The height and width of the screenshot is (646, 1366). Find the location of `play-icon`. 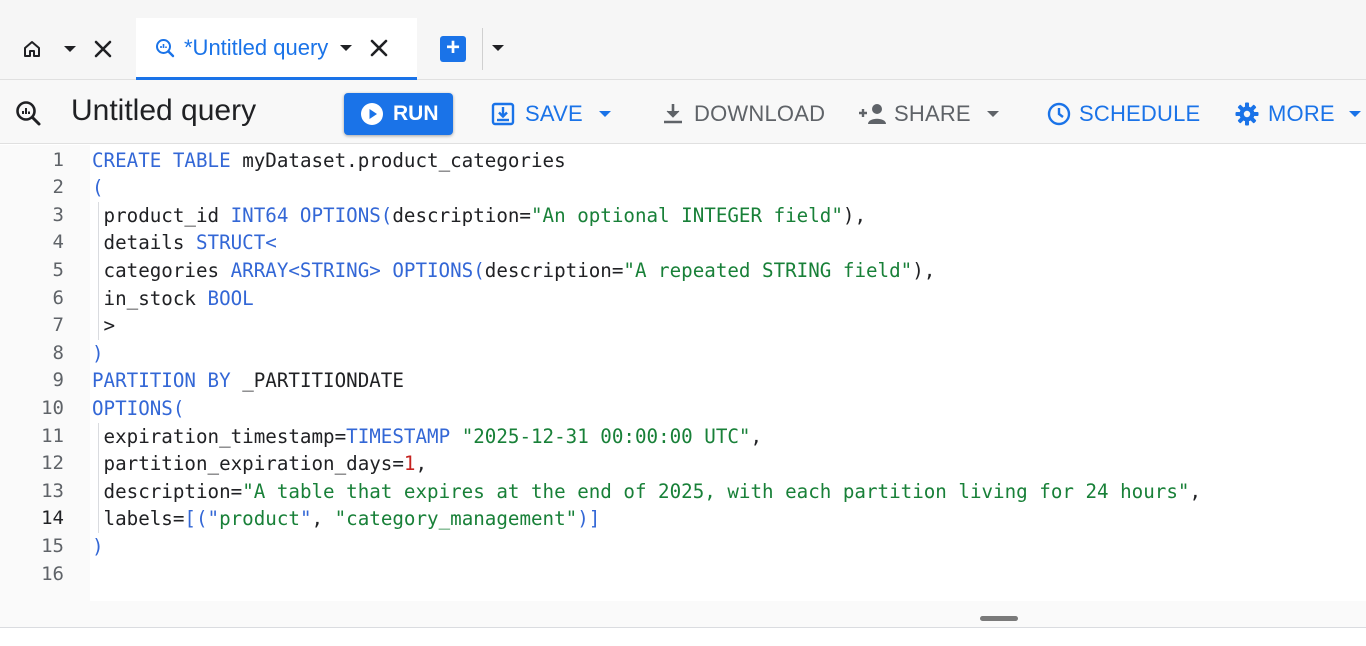

play-icon is located at coordinates (372, 114).